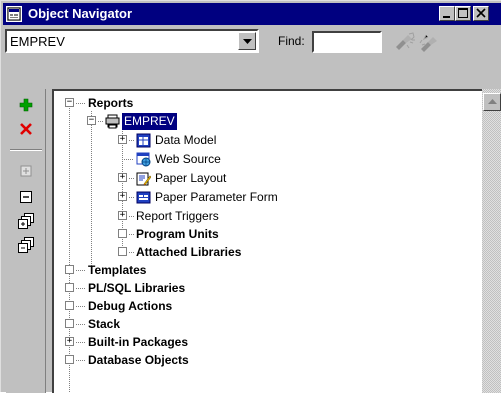  Describe the element at coordinates (117, 270) in the screenshot. I see `tree-item-label: Templates` at that location.